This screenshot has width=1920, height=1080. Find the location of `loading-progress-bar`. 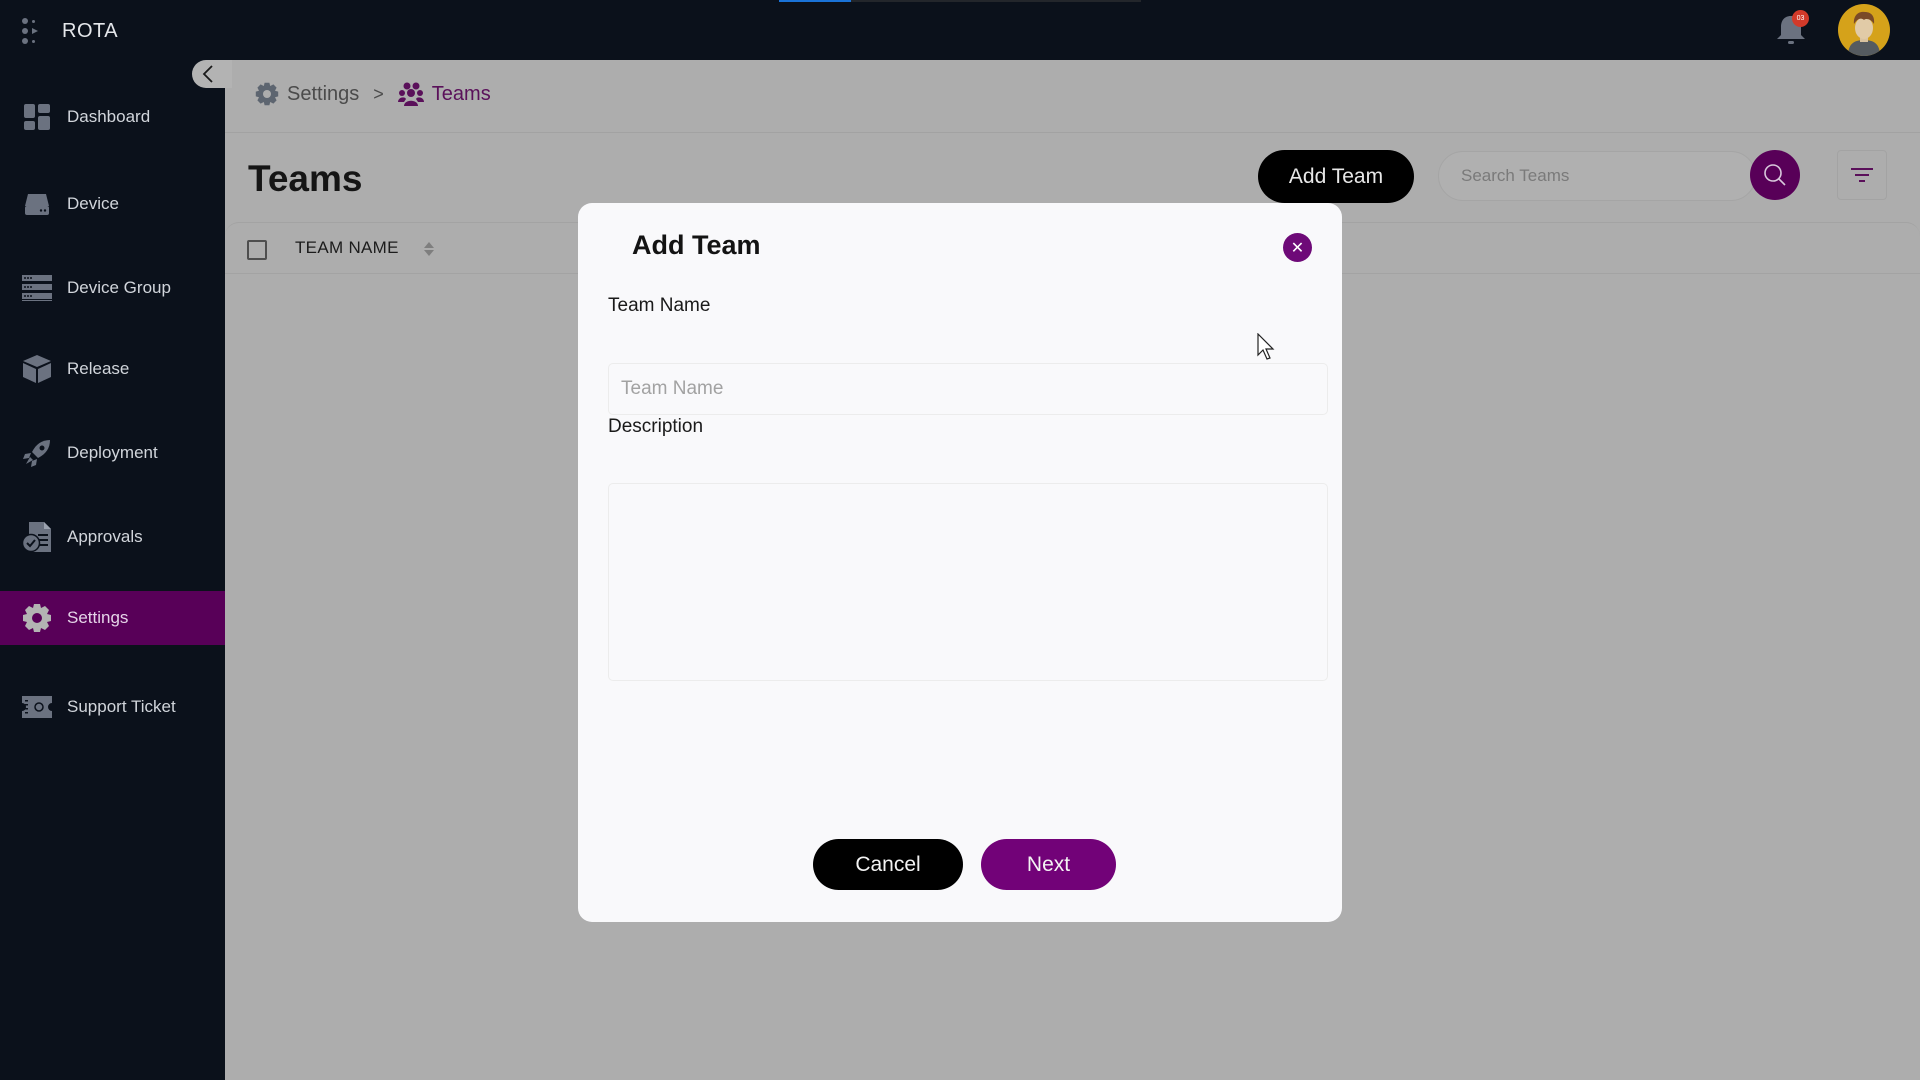

loading-progress-bar is located at coordinates (960, 1).